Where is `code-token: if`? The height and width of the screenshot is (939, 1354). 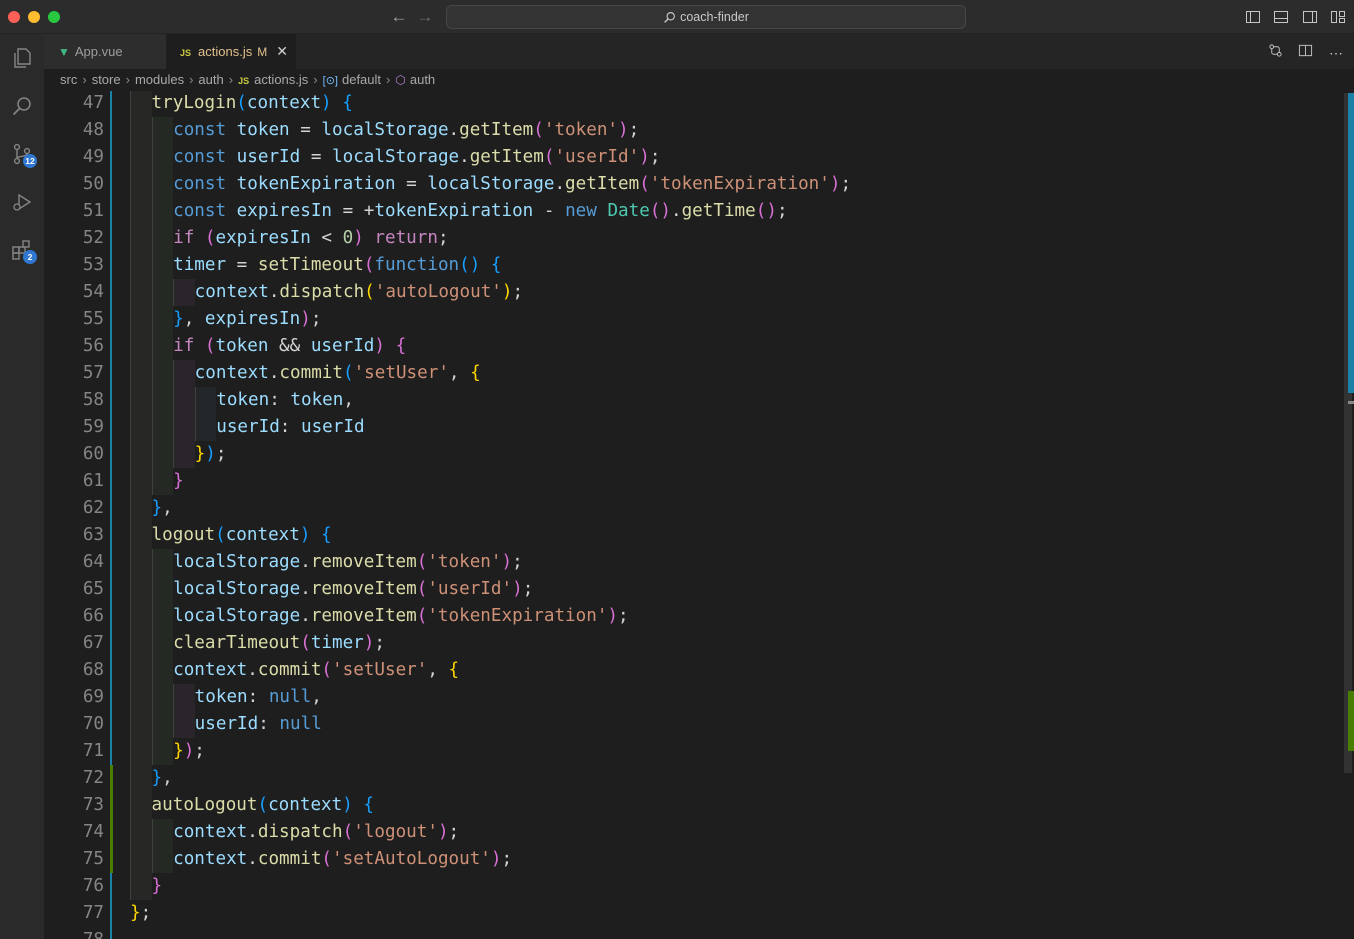
code-token: if is located at coordinates (184, 238).